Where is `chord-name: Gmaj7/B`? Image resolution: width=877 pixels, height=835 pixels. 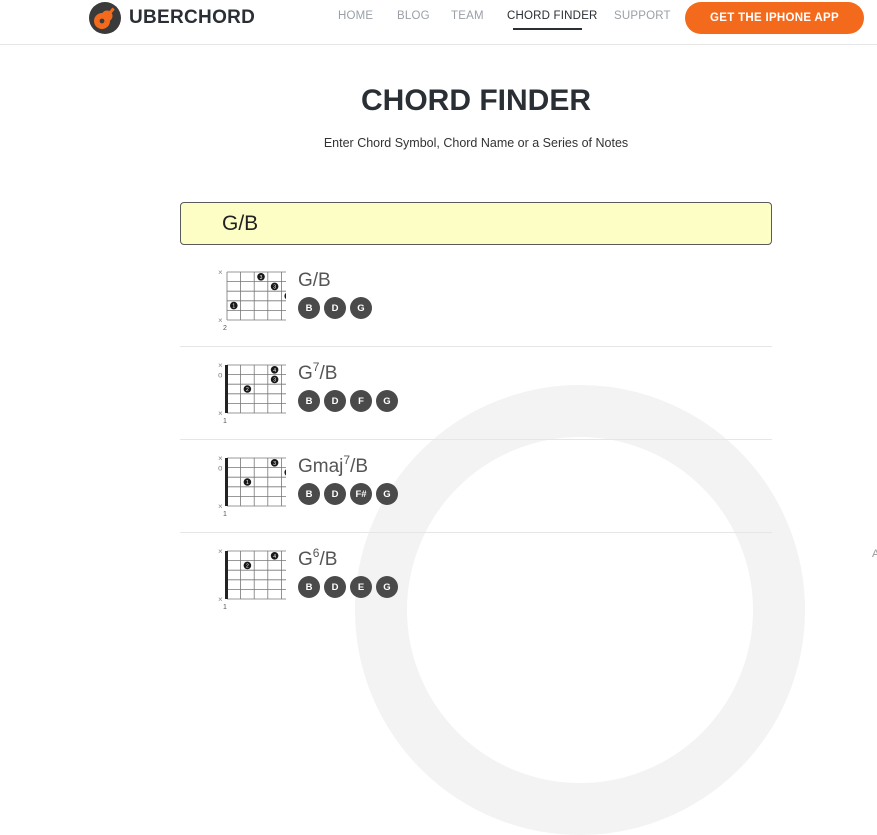
chord-name: Gmaj7/B is located at coordinates (333, 465).